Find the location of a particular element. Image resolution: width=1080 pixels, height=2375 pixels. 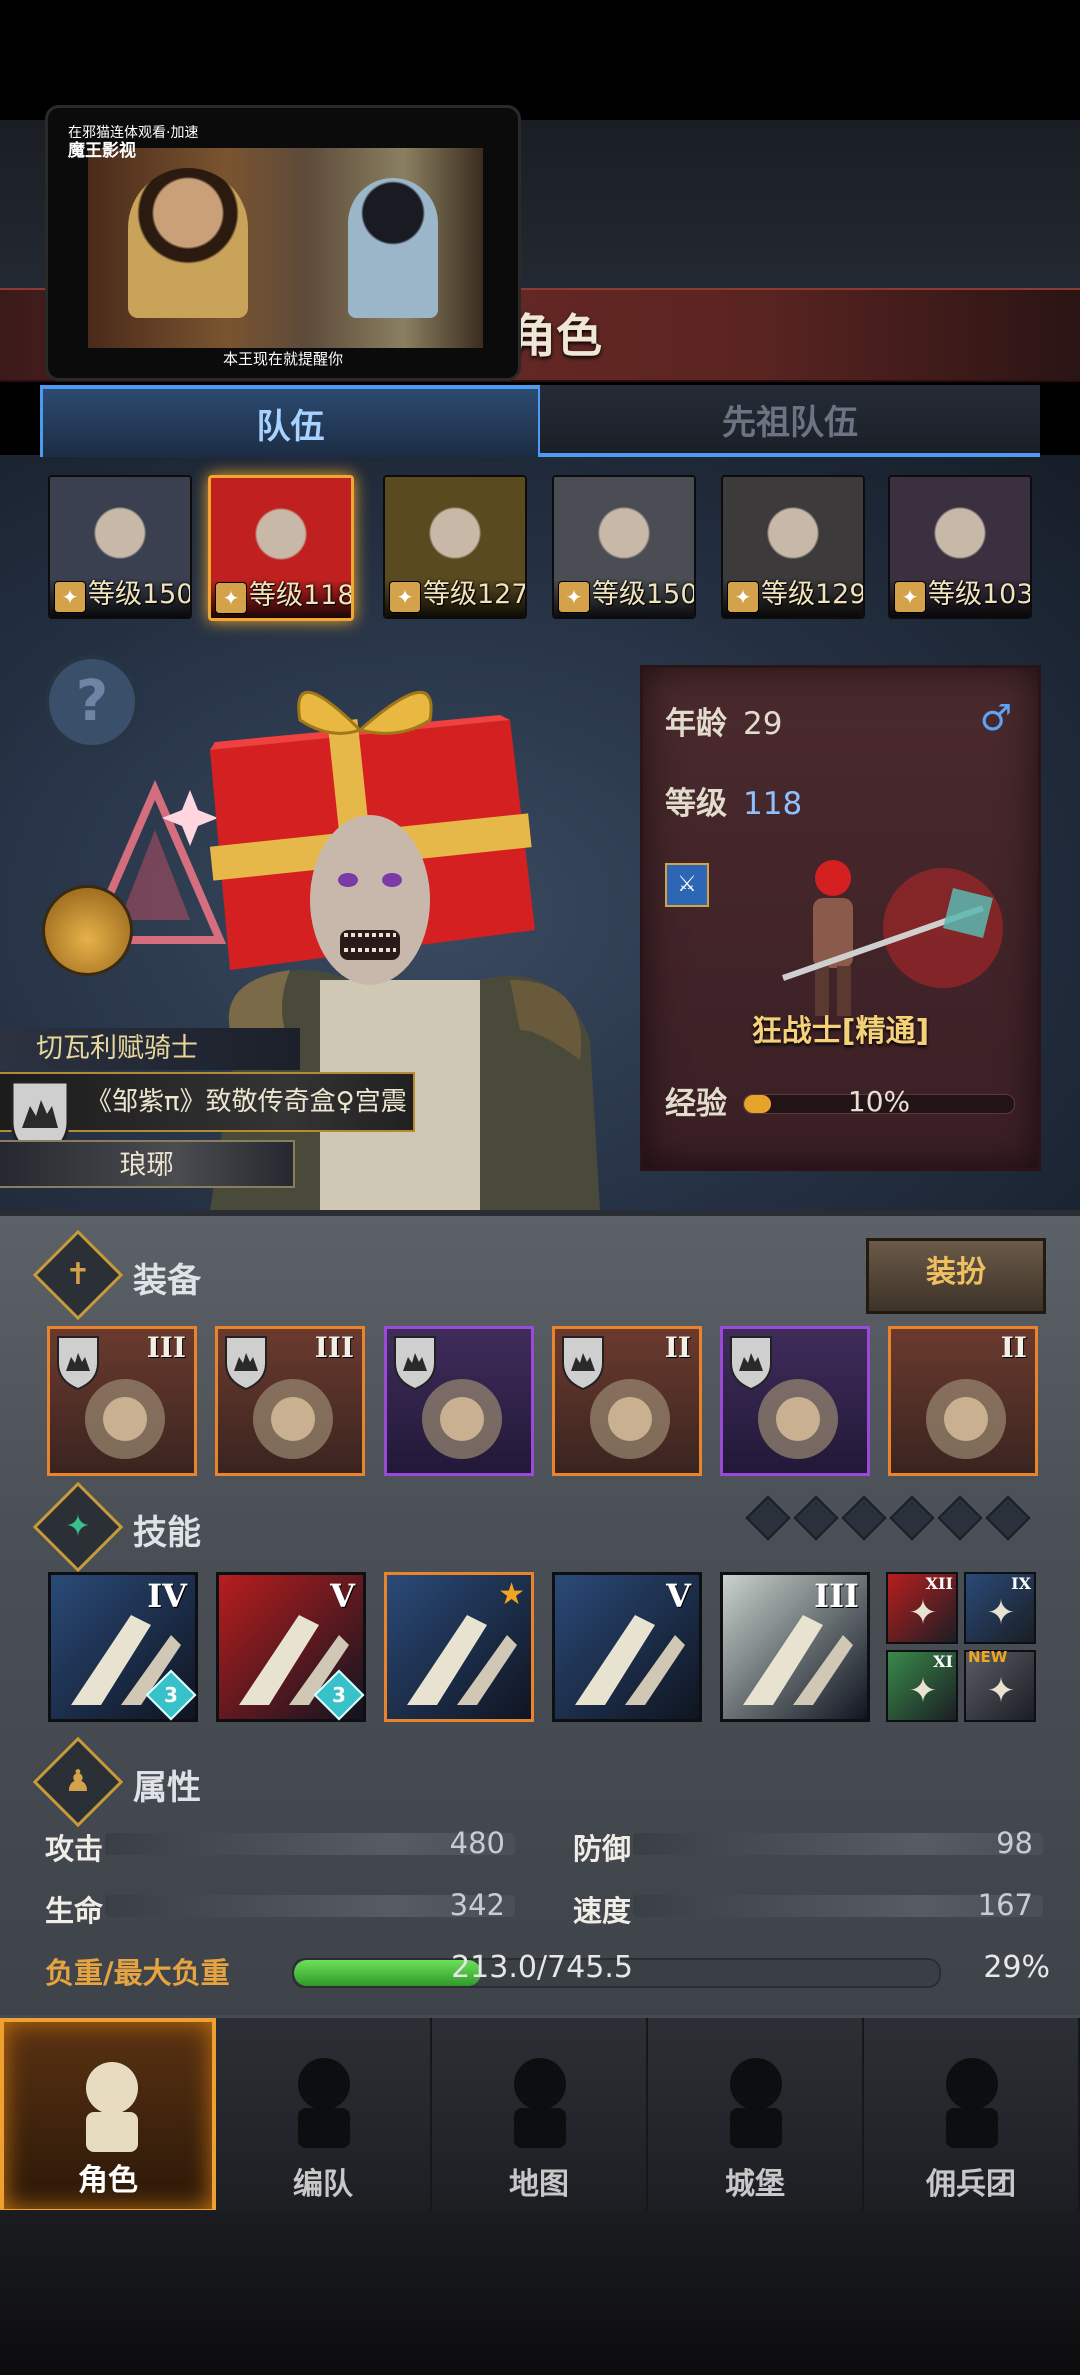

castle-icon is located at coordinates (756, 2103).